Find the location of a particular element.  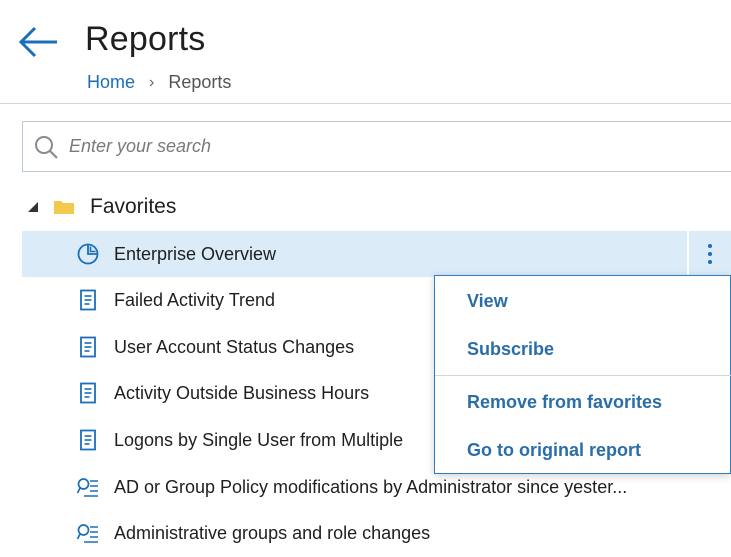

tree-item-label: Failed Activity Trend is located at coordinates (195, 300).